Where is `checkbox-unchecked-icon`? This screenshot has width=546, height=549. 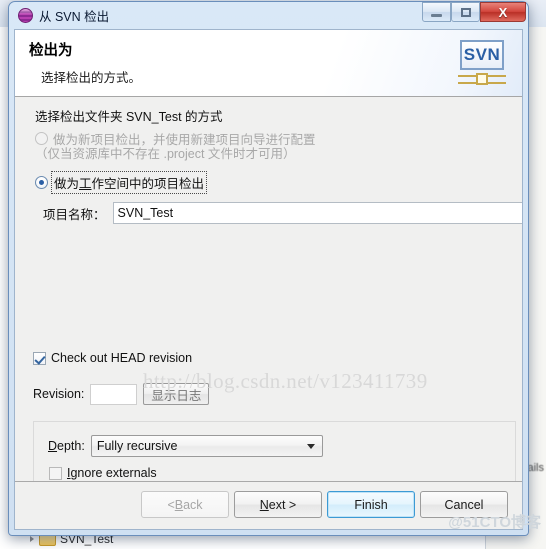 checkbox-unchecked-icon is located at coordinates (55, 473).